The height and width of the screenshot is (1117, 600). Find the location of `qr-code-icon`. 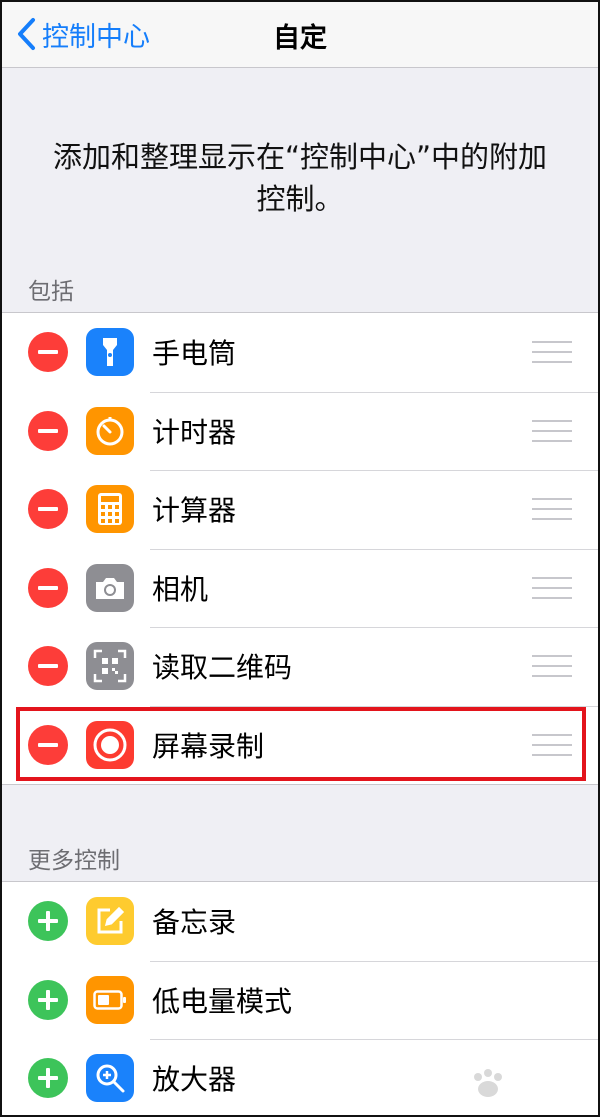

qr-code-icon is located at coordinates (110, 666).